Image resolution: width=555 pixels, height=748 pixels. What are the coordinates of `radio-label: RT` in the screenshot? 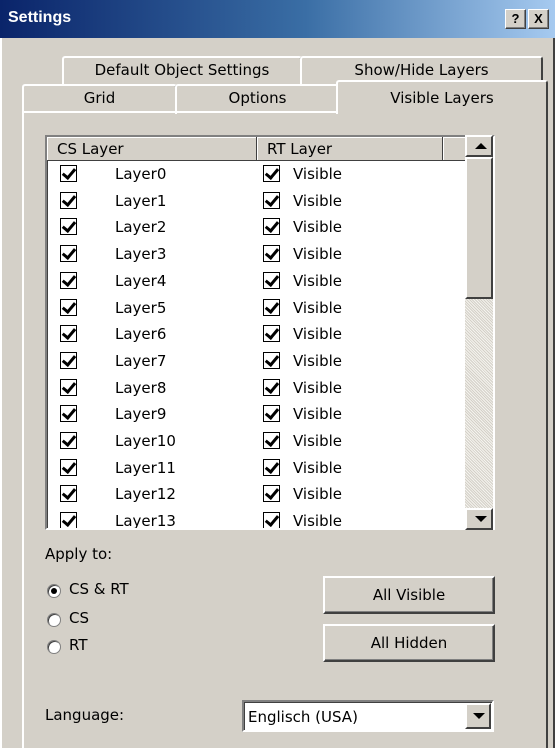 It's located at (78, 645).